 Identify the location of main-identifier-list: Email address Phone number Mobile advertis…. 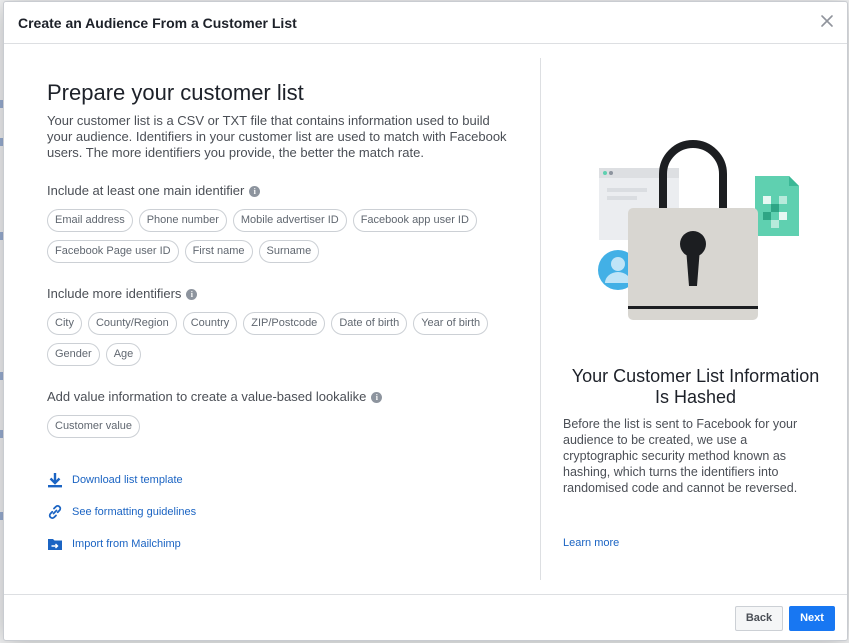
(282, 236).